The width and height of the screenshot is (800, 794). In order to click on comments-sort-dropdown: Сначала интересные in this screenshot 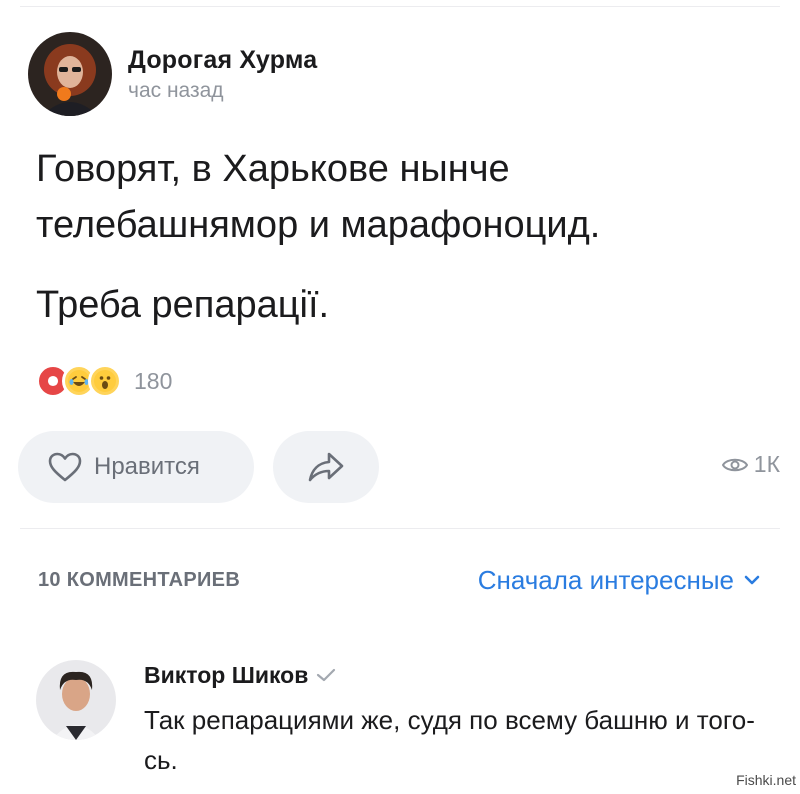, I will do `click(619, 580)`.